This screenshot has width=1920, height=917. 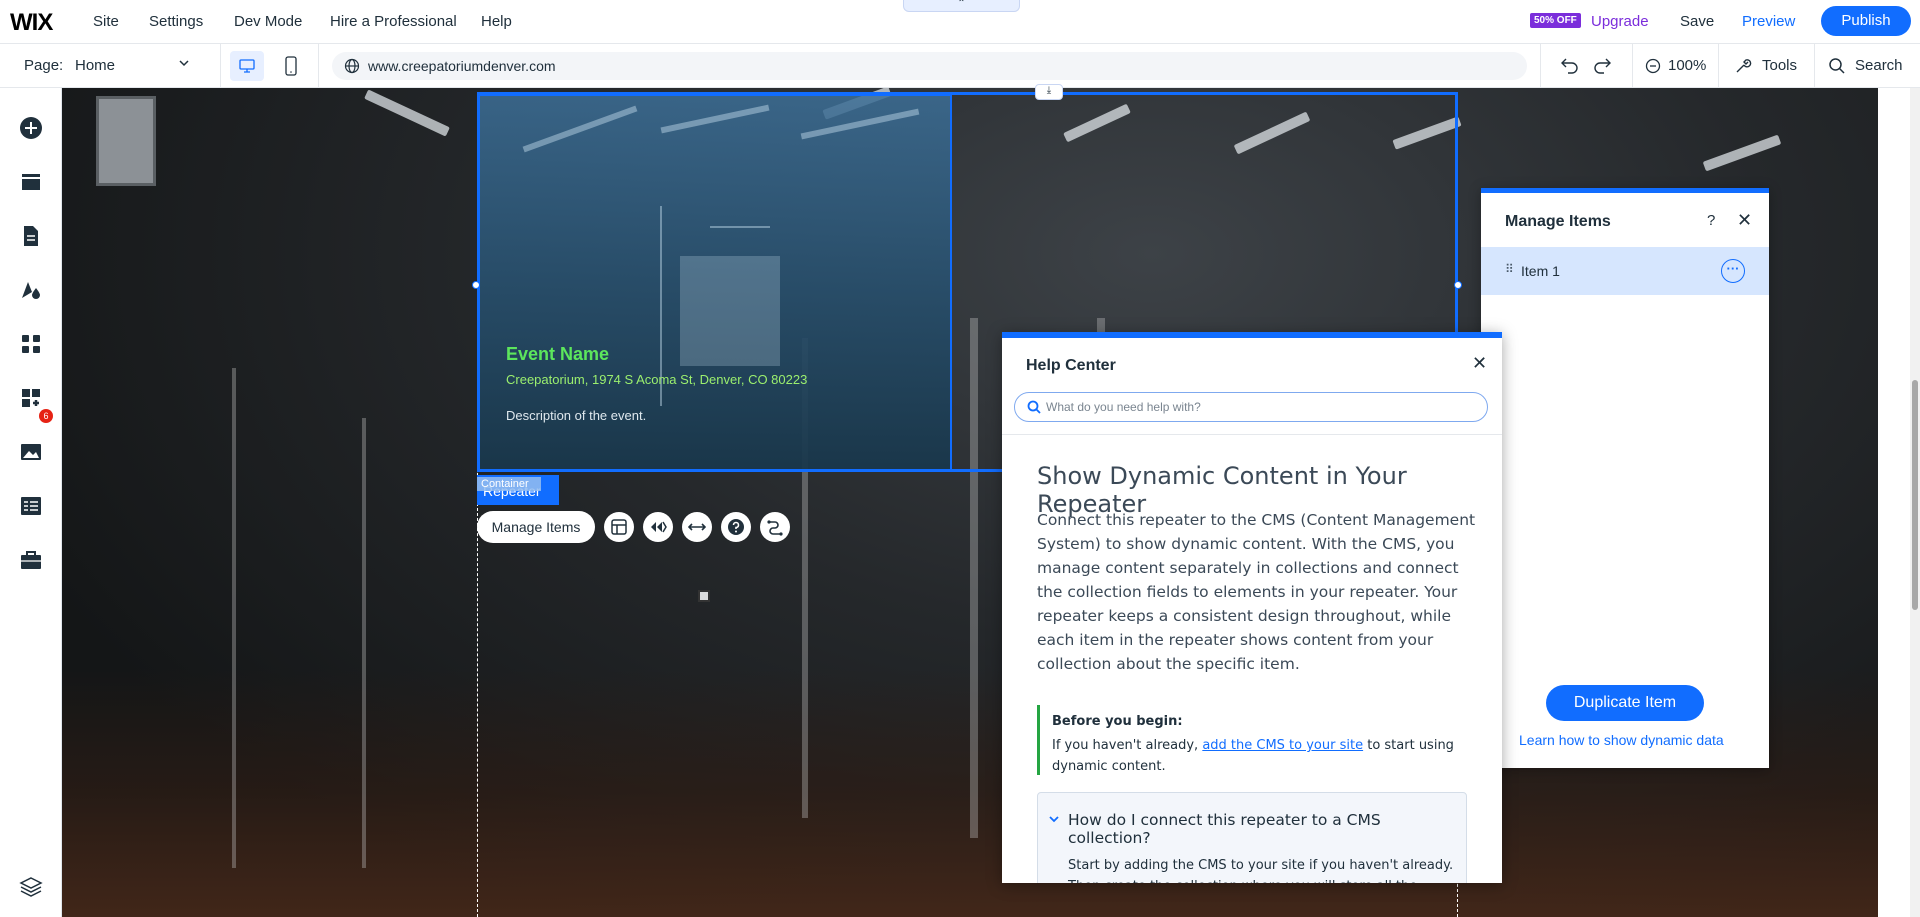 What do you see at coordinates (1743, 68) in the screenshot?
I see `tools-icon` at bounding box center [1743, 68].